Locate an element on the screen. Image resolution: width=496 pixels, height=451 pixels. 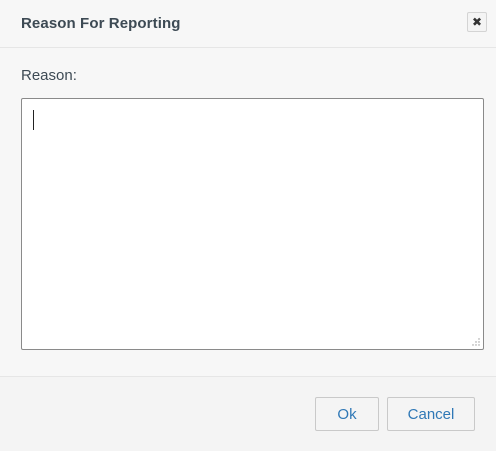
dialog-title: Reason For Reporting is located at coordinates (101, 23).